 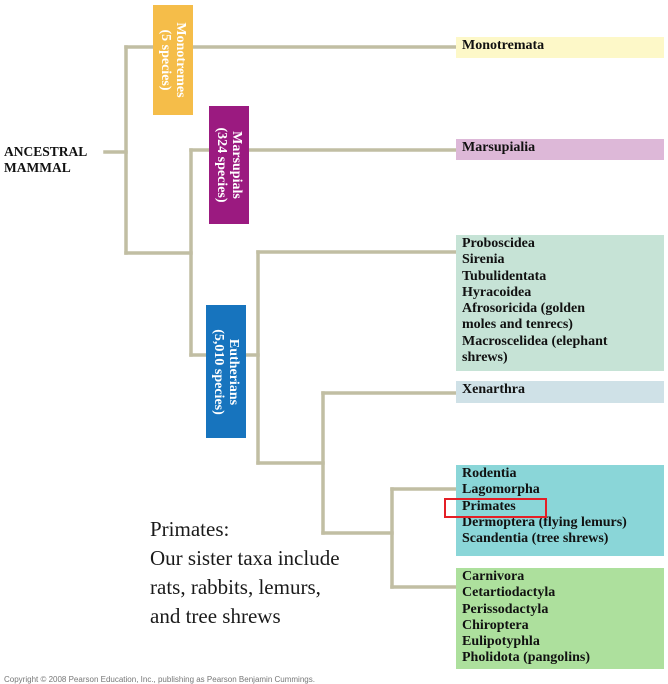 I want to click on annotation-line: Primates:, so click(x=190, y=529).